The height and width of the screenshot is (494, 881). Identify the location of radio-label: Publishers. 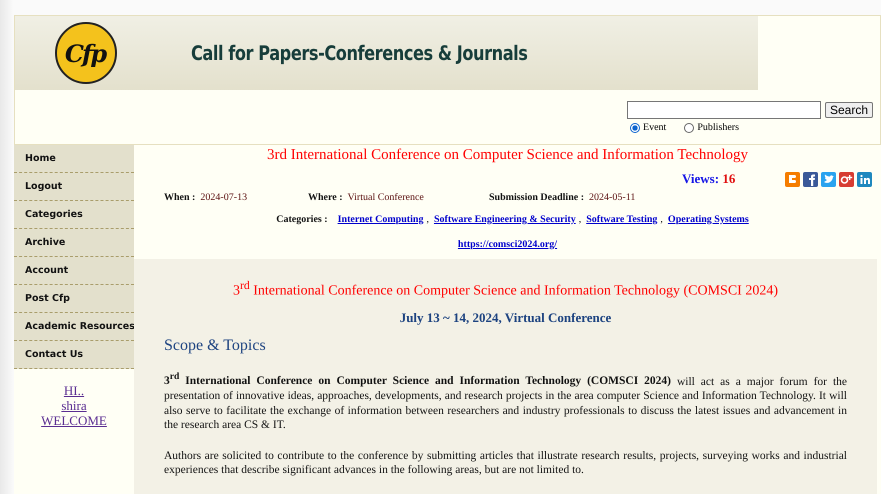
(718, 127).